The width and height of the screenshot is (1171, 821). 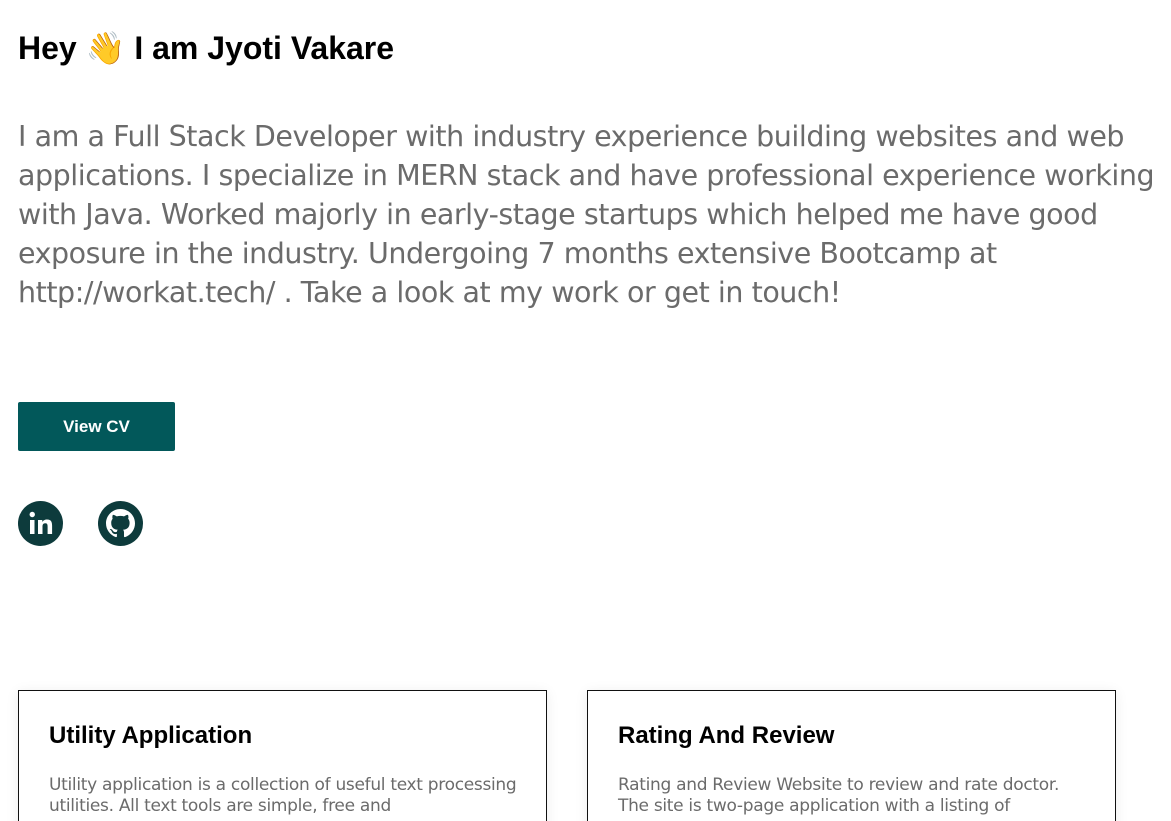 I want to click on page-title: Hey 👋 I am Jyoti Vakare, so click(x=206, y=48).